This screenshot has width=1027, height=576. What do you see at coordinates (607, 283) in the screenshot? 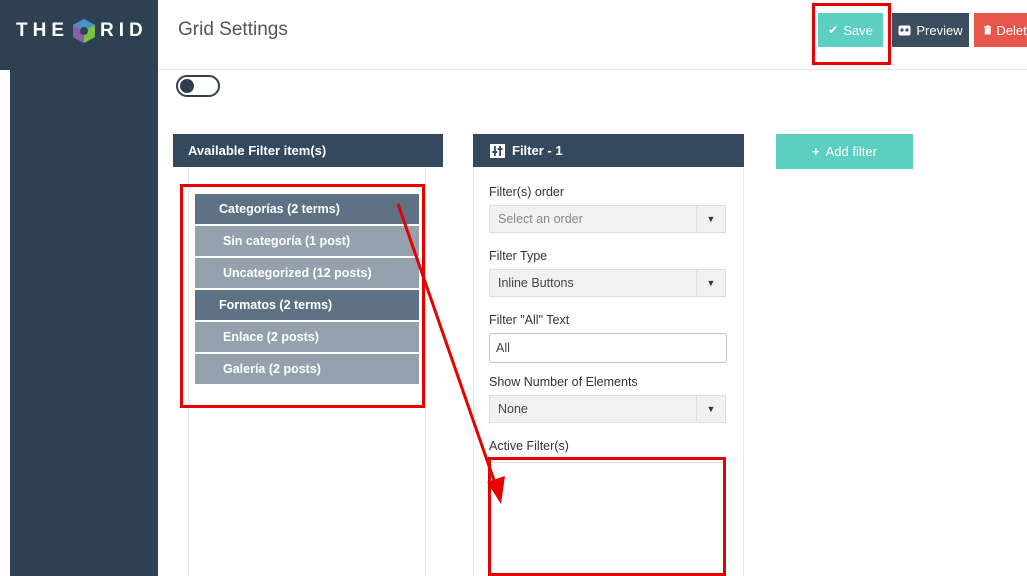
I see `filter-type-select: Inline Buttons ▼` at bounding box center [607, 283].